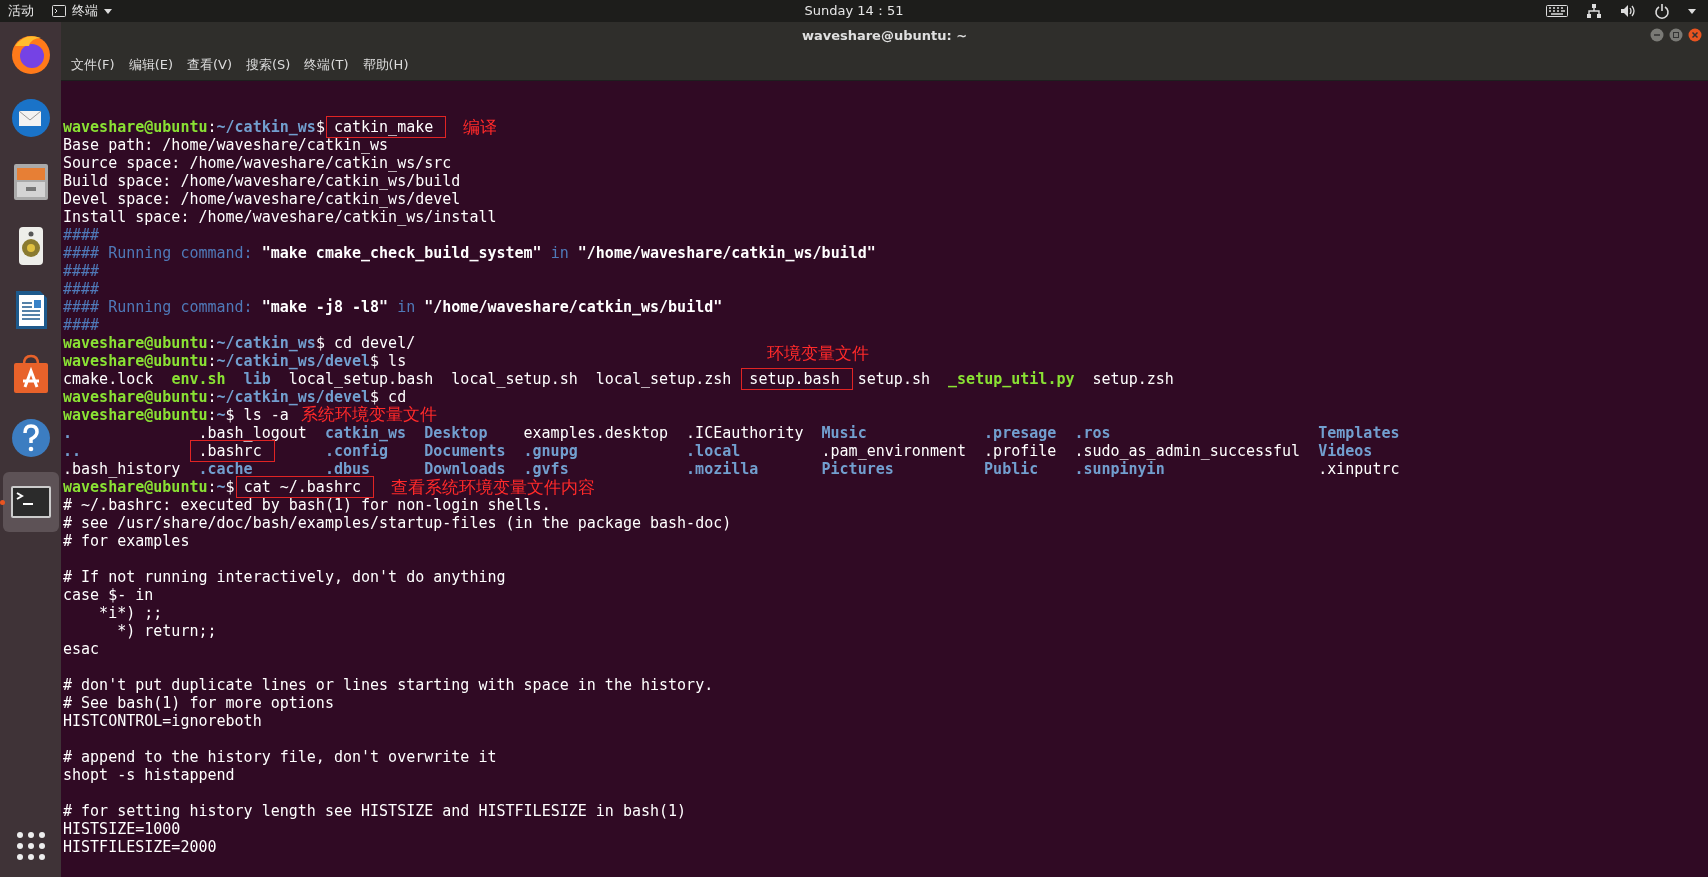 Image resolution: width=1708 pixels, height=877 pixels. I want to click on terminal-line: shopt -s histappend, so click(149, 775).